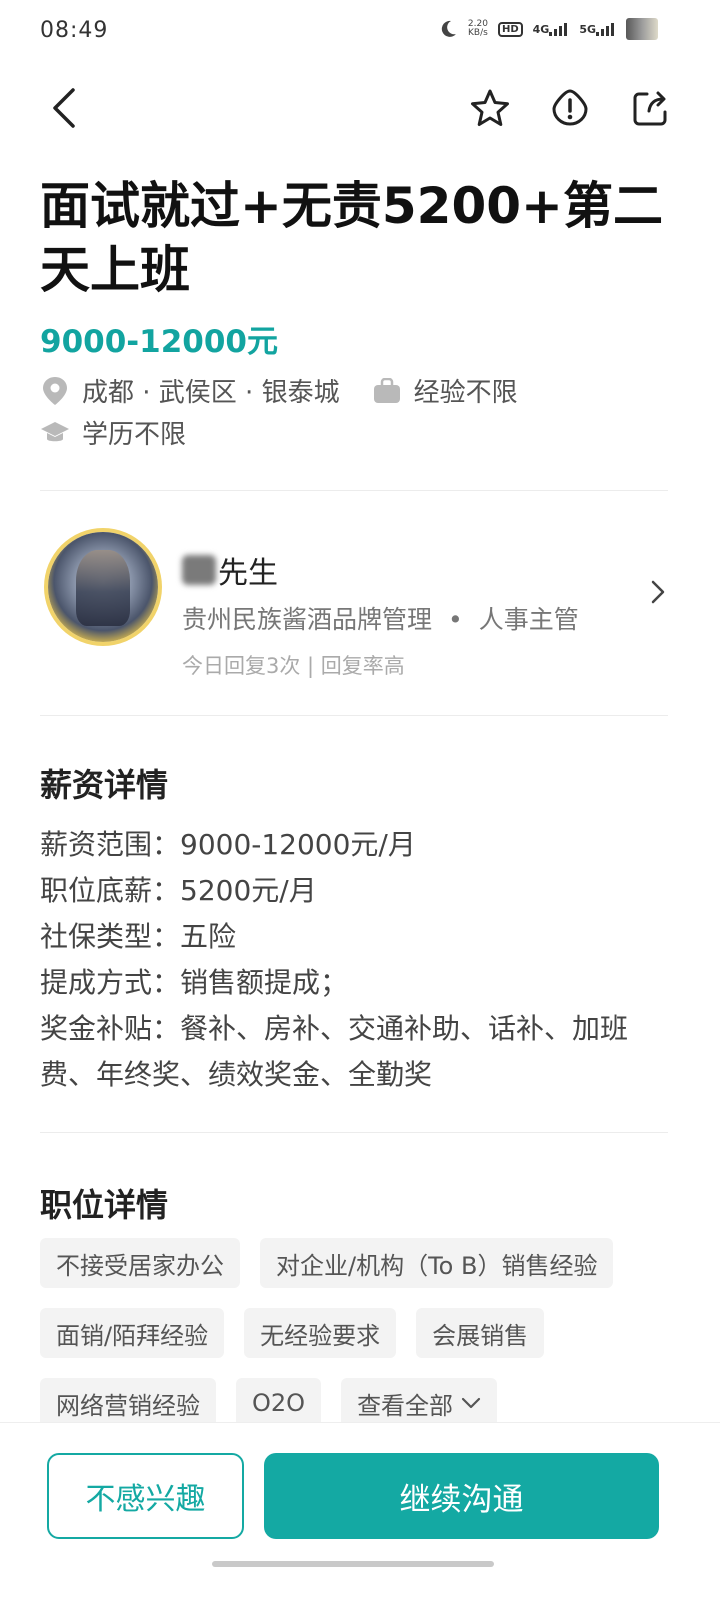  Describe the element at coordinates (194, 982) in the screenshot. I see `salary-detail-item: 提成方式：销售额提成；` at that location.